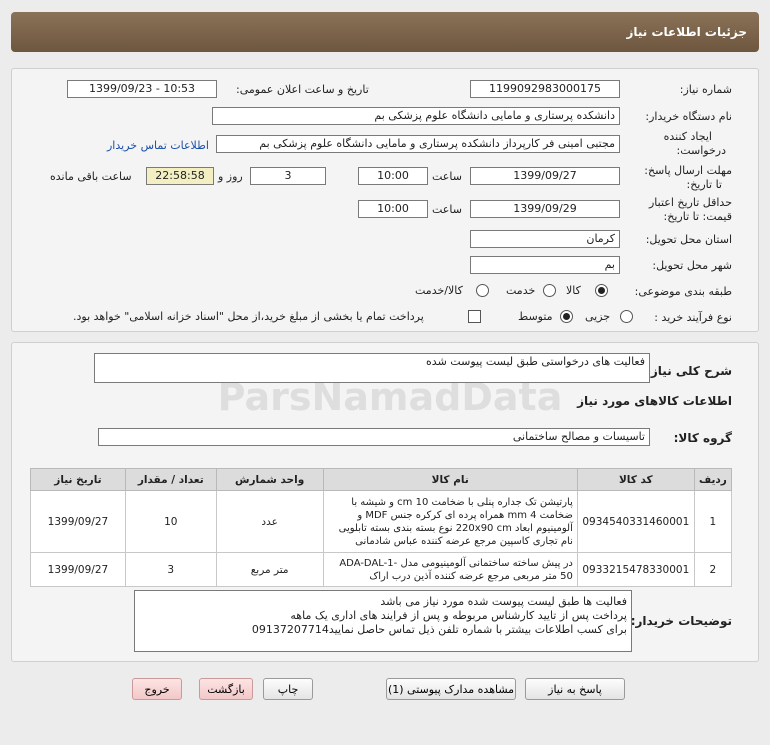 The height and width of the screenshot is (745, 770). What do you see at coordinates (690, 202) in the screenshot?
I see `validity-label-1: حداقل تاریخ اعتبار` at bounding box center [690, 202].